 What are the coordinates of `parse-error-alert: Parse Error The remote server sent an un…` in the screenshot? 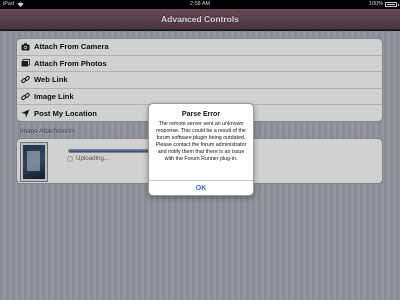 It's located at (201, 149).